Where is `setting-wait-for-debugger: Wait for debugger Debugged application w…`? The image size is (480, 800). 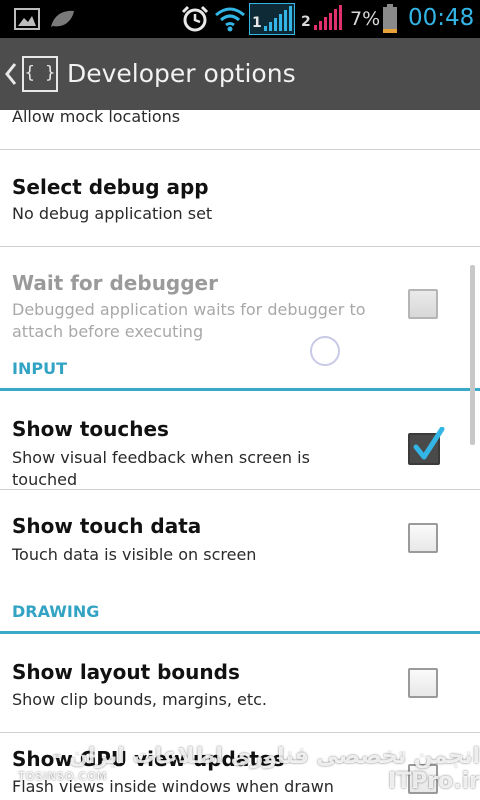
setting-wait-for-debugger: Wait for debugger Debugged application w… is located at coordinates (240, 302).